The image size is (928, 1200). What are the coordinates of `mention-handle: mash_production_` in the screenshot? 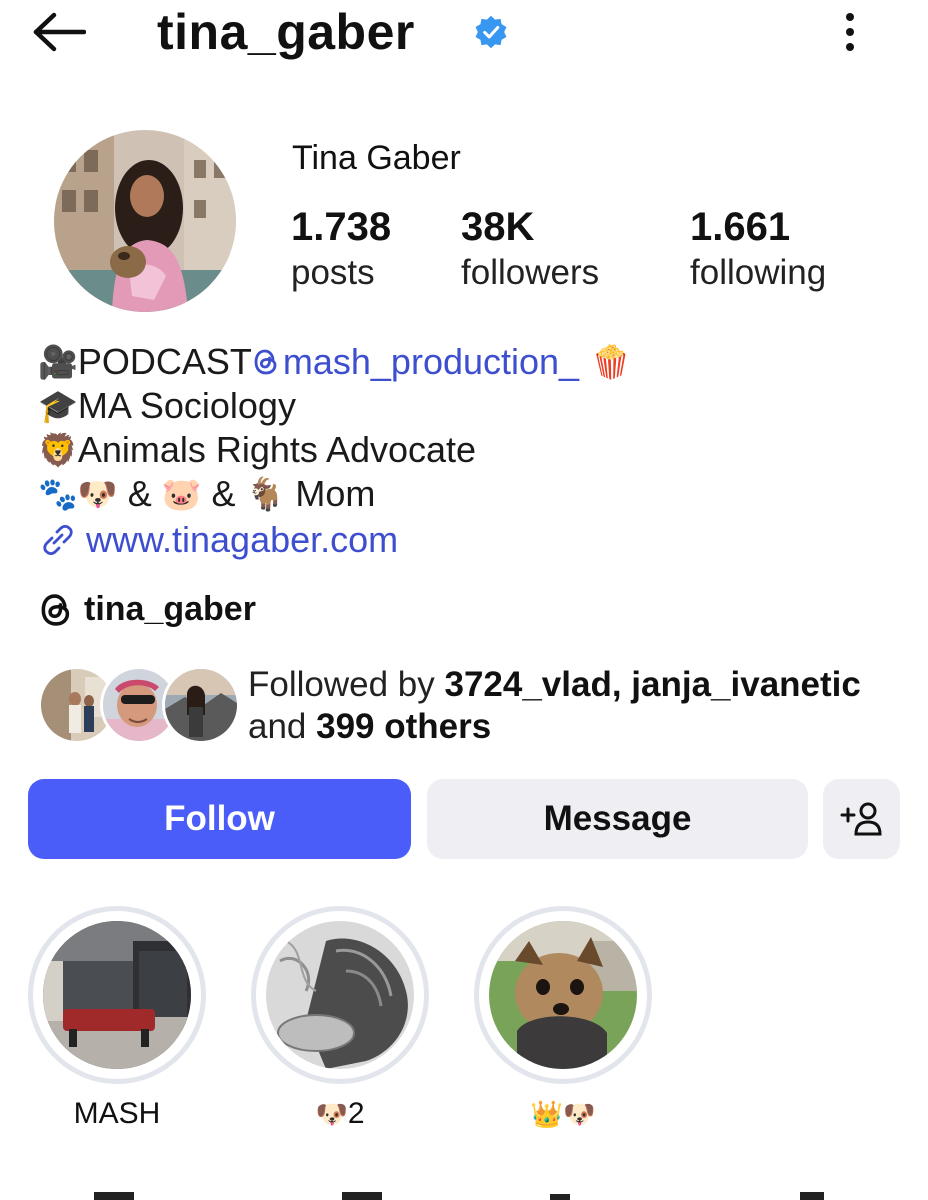 It's located at (431, 361).